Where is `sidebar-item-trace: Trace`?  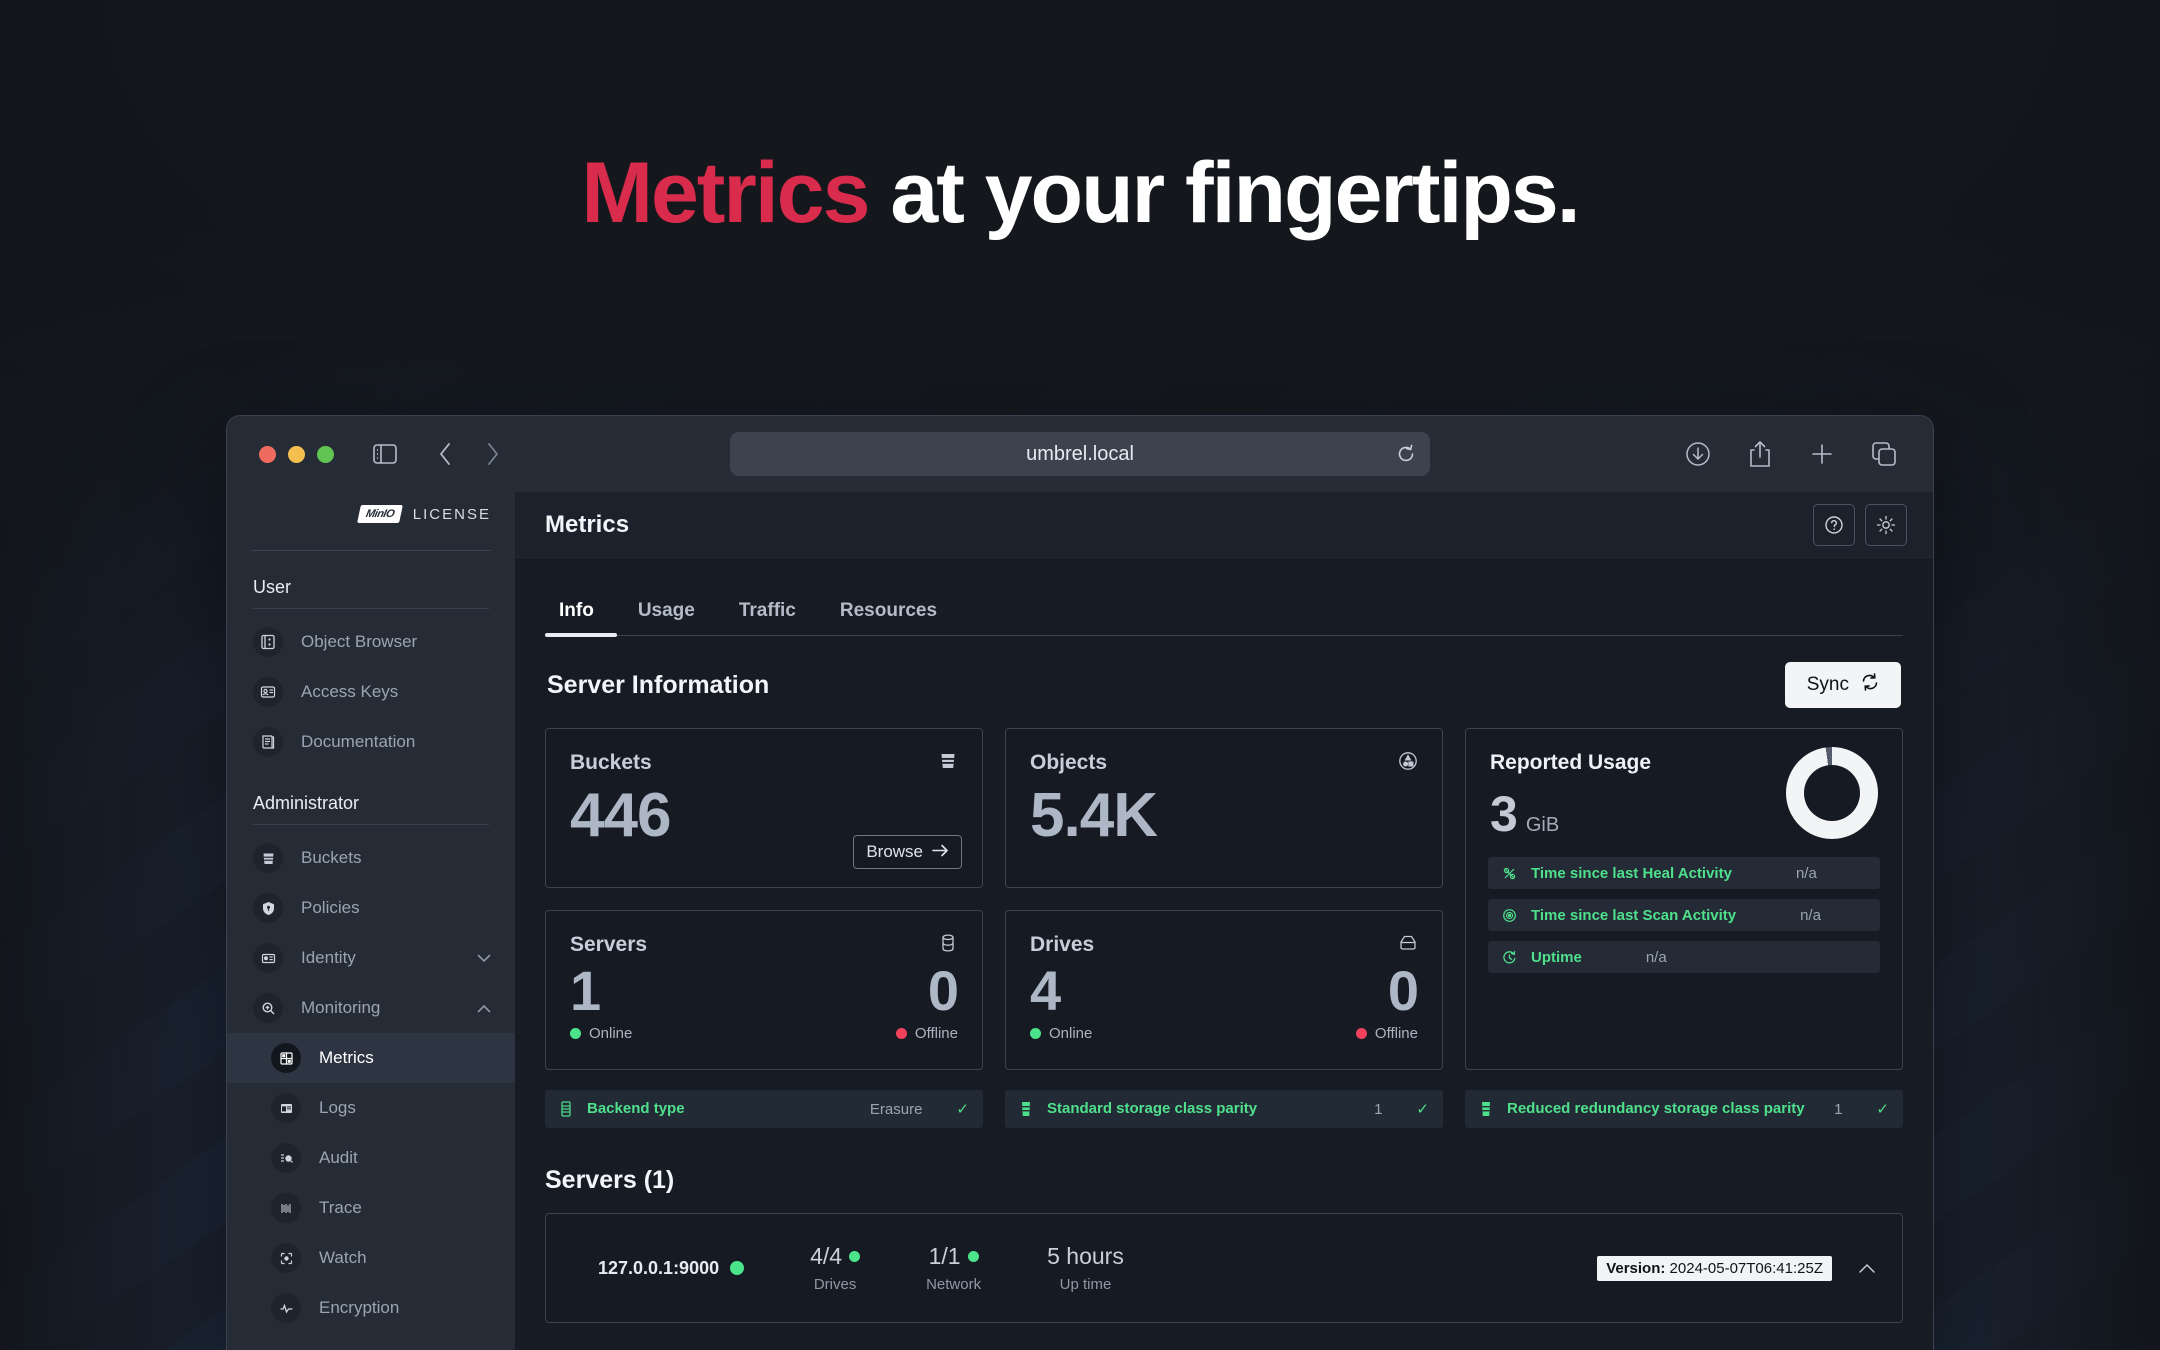
sidebar-item-trace: Trace is located at coordinates (371, 1208).